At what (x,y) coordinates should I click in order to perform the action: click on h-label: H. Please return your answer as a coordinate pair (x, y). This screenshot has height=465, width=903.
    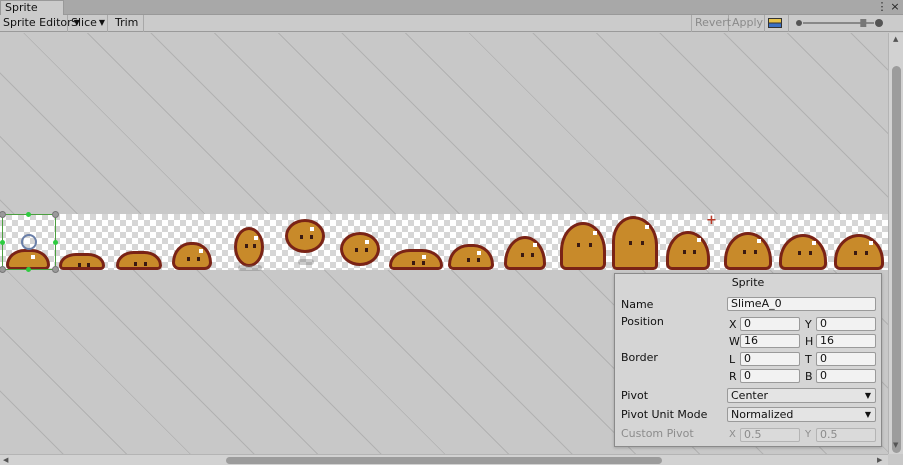
    Looking at the image, I should click on (809, 341).